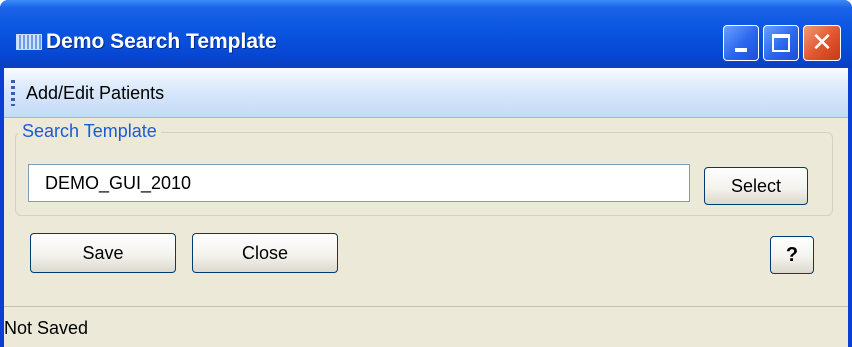 Image resolution: width=852 pixels, height=347 pixels. What do you see at coordinates (103, 253) in the screenshot?
I see `save-button: Save` at bounding box center [103, 253].